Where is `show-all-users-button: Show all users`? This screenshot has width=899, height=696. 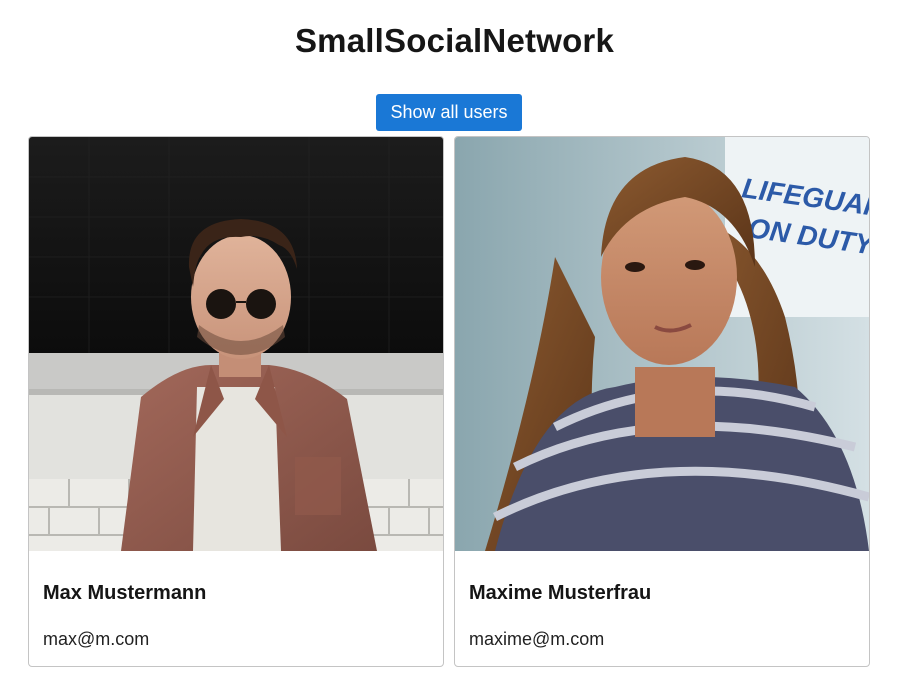 show-all-users-button: Show all users is located at coordinates (449, 112).